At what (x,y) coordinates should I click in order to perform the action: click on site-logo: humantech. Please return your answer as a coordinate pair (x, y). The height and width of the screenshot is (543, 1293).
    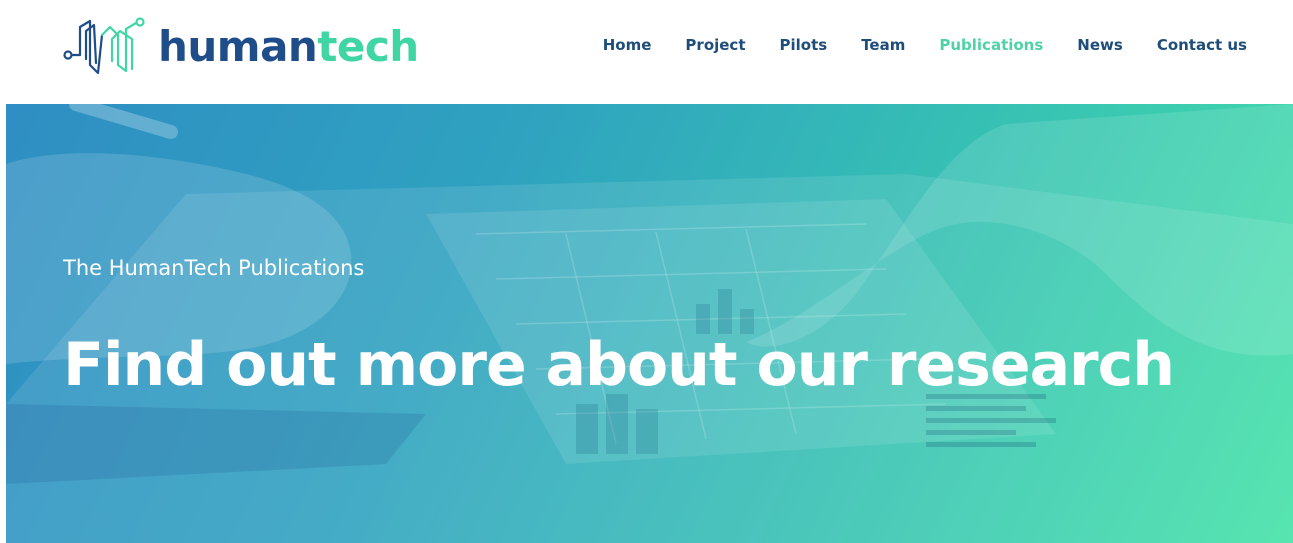
    Looking at the image, I should click on (240, 47).